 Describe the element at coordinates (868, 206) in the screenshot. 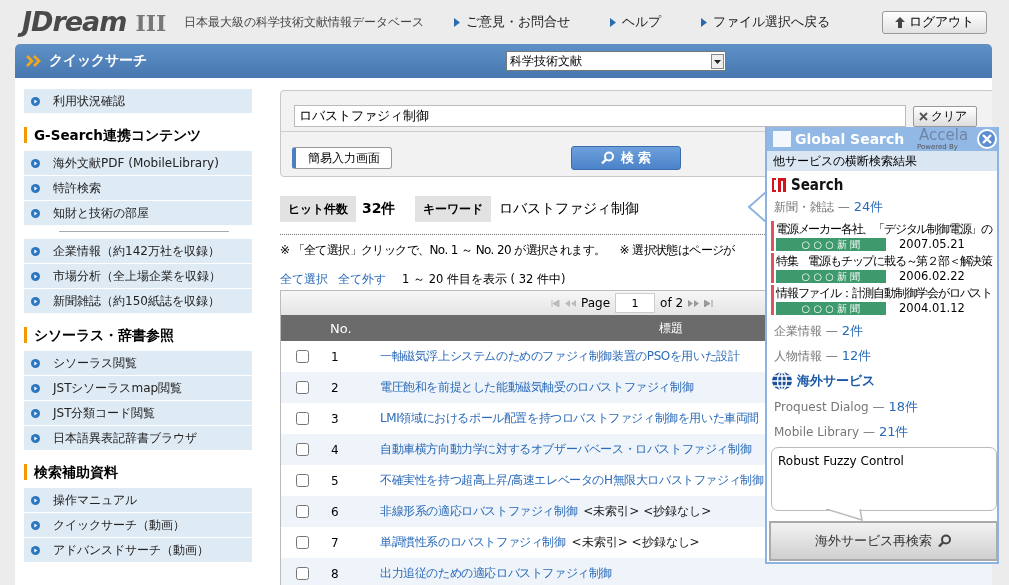

I see `result-count-link: 24件` at that location.